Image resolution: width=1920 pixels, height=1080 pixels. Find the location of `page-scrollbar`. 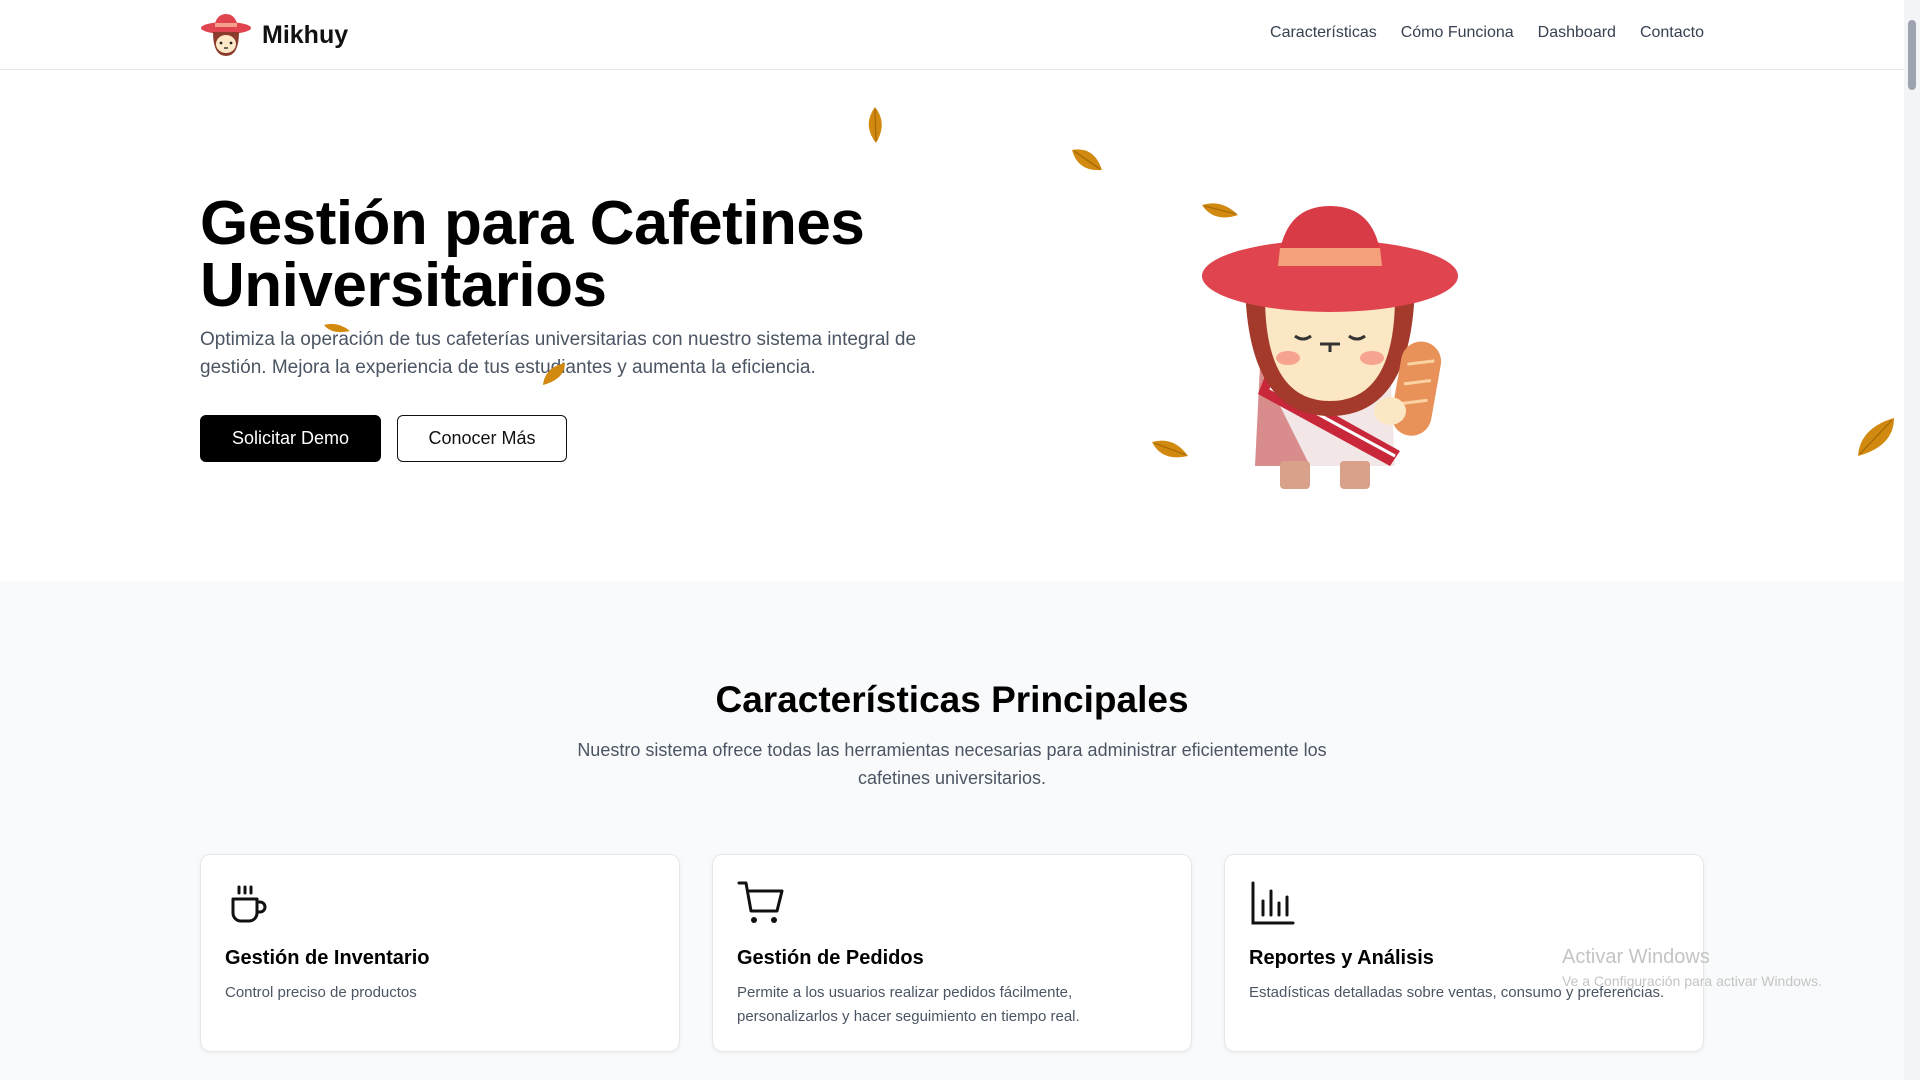

page-scrollbar is located at coordinates (1912, 540).